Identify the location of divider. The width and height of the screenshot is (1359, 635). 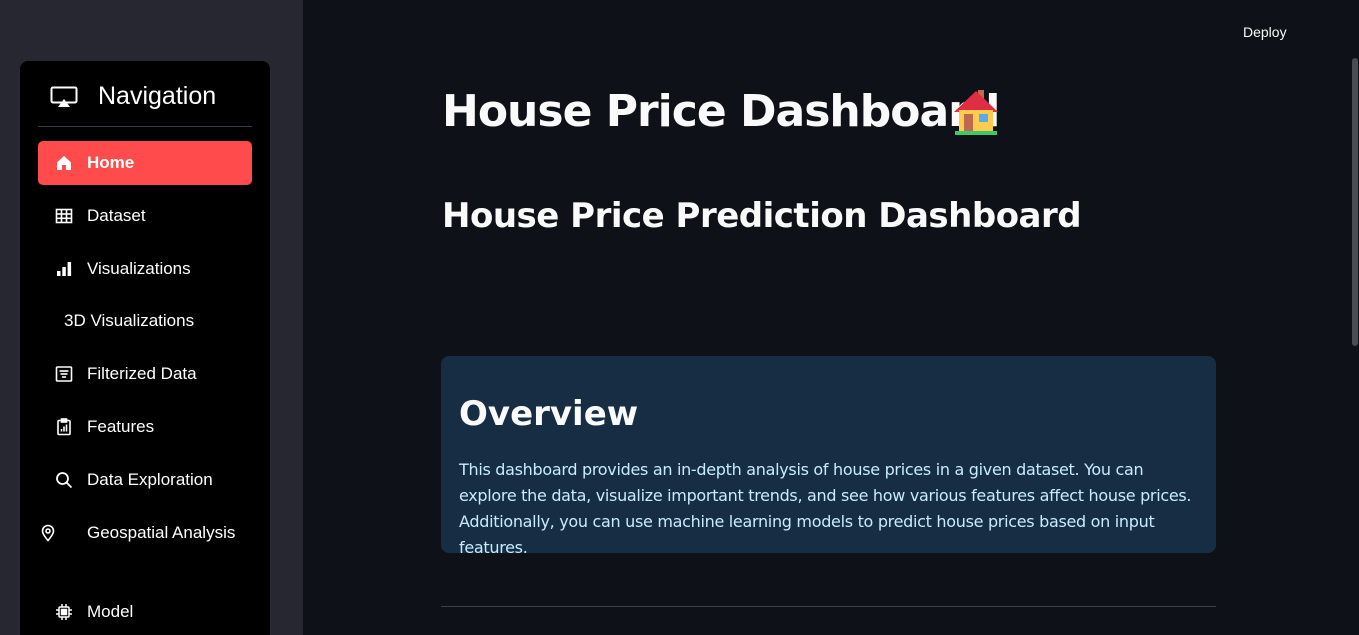
(828, 606).